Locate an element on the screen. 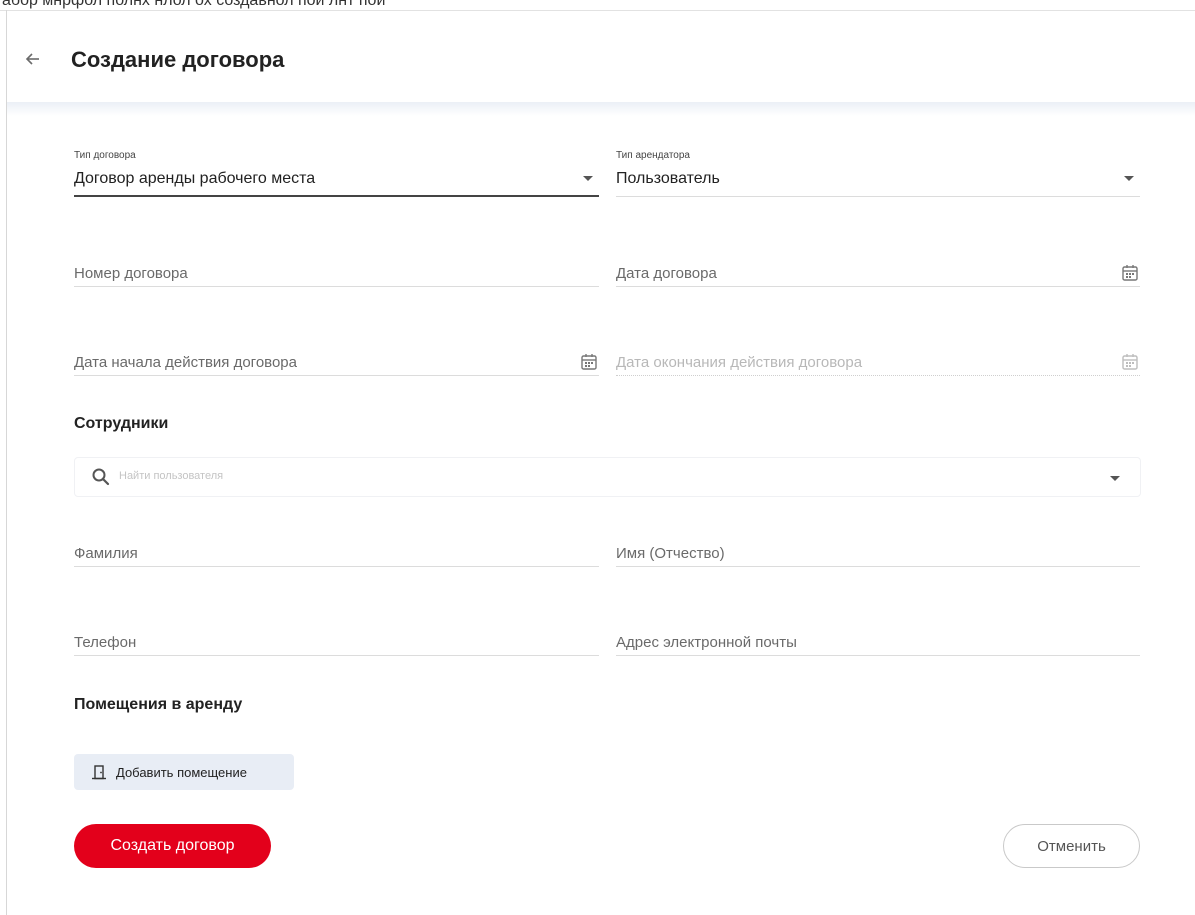 The image size is (1195, 915). door-icon is located at coordinates (99, 772).